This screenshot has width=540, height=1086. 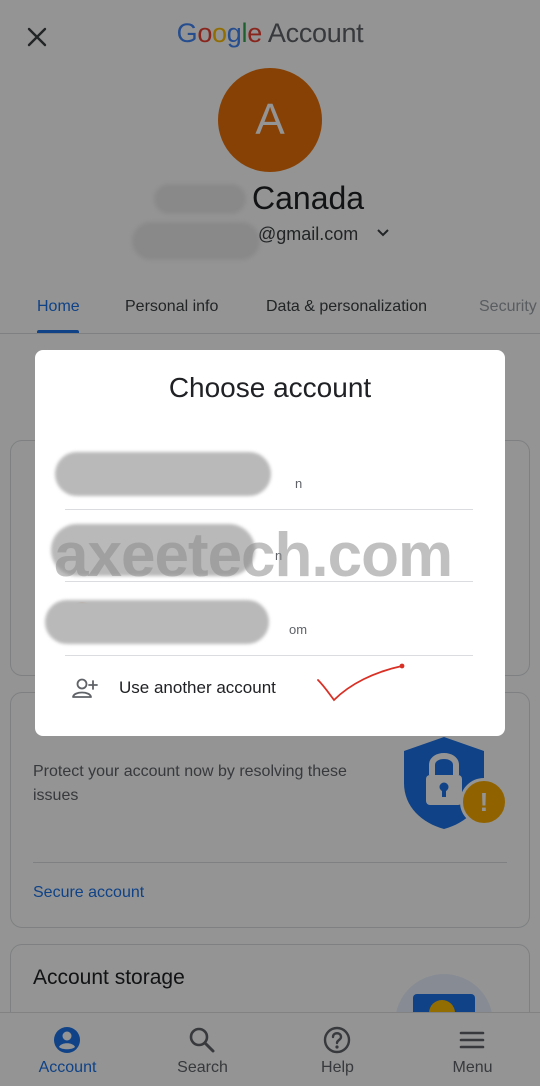 I want to click on account-email-tail: om, so click(x=298, y=629).